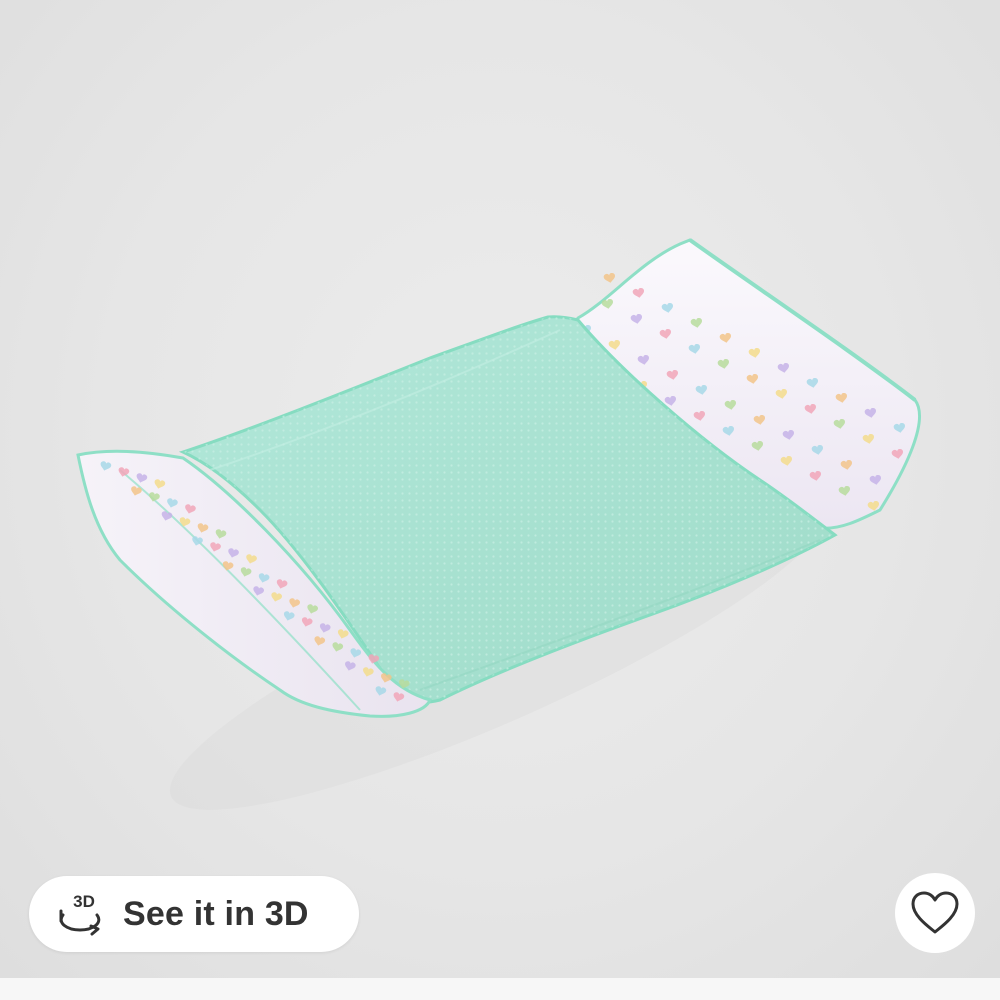 This screenshot has height=1000, width=1000. I want to click on bottom-strip, so click(500, 989).